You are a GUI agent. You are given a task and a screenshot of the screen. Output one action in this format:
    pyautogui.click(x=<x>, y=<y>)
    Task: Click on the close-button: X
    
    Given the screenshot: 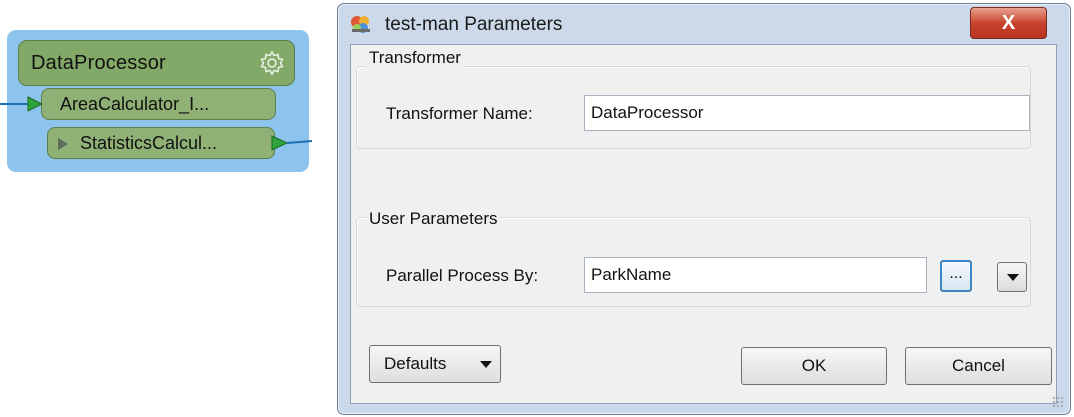 What is the action you would take?
    pyautogui.click(x=1008, y=23)
    